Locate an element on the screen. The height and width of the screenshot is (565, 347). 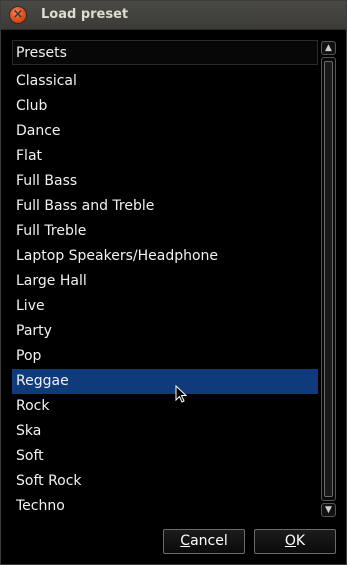
chevron-up-icon: ▲ is located at coordinates (328, 48).